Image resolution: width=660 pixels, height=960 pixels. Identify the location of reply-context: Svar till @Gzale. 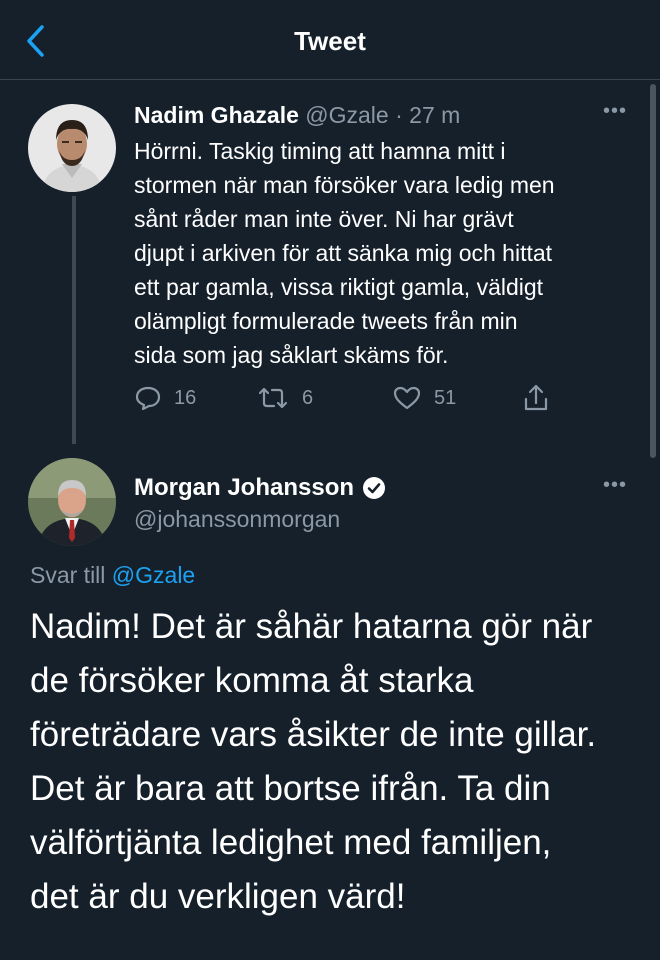
(112, 575).